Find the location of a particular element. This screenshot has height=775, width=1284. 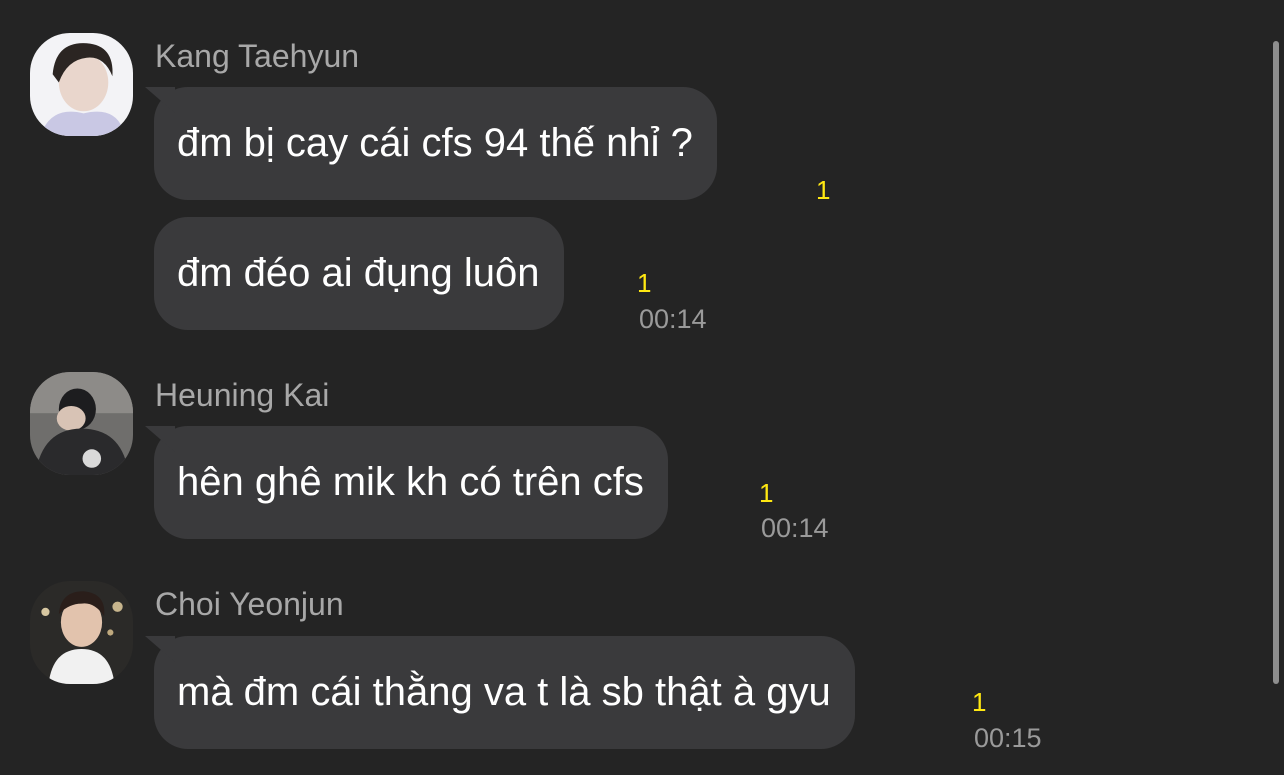

message-text: đm bị cay cái cfs 94 thế nhỉ ? is located at coordinates (435, 143).